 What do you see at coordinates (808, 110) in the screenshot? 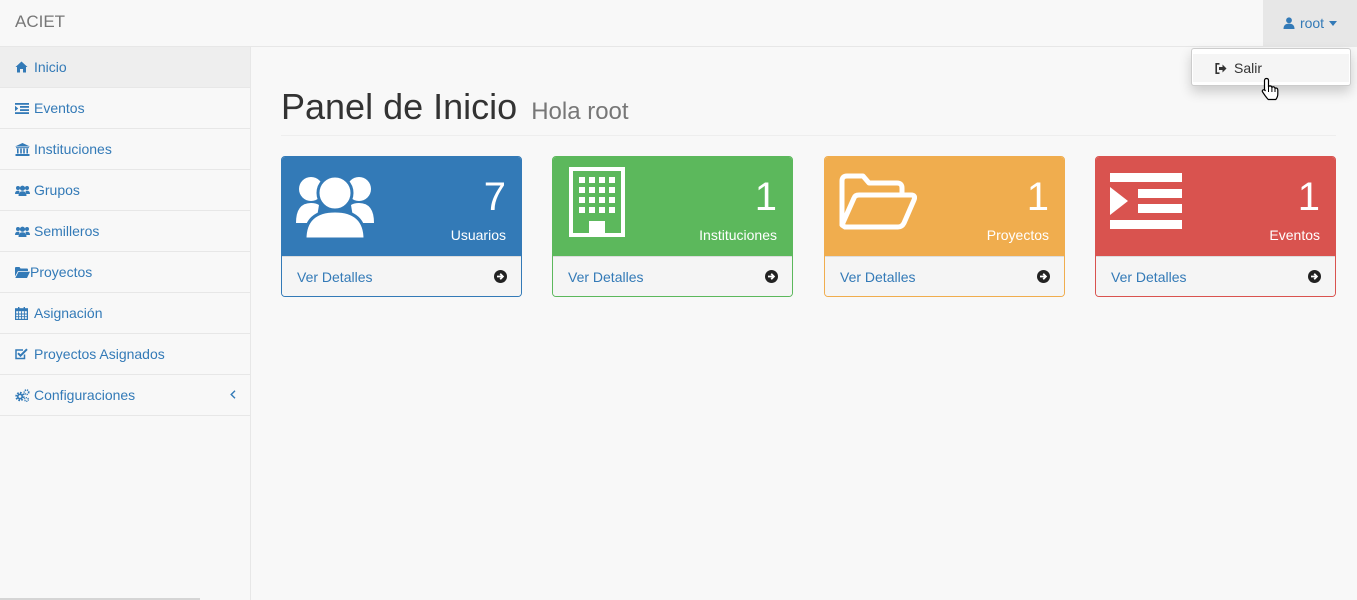
I see `page-header: Panel de Inicio Hola root` at bounding box center [808, 110].